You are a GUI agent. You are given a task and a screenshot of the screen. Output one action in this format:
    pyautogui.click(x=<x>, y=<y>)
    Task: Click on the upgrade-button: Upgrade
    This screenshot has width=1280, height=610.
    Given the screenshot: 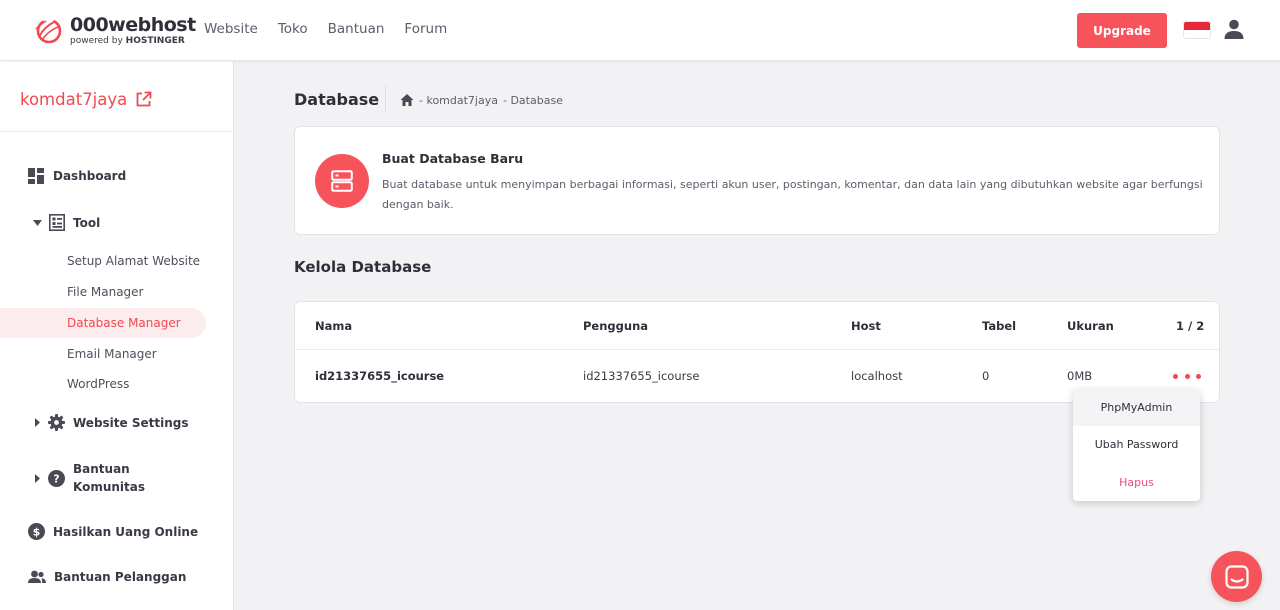 What is the action you would take?
    pyautogui.click(x=1122, y=30)
    